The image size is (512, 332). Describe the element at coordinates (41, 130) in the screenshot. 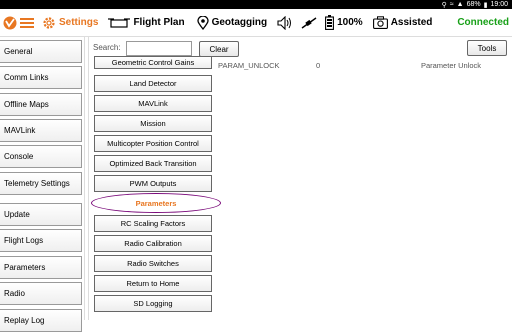

I see `sidebar-item-mavlink: MAVLink` at that location.